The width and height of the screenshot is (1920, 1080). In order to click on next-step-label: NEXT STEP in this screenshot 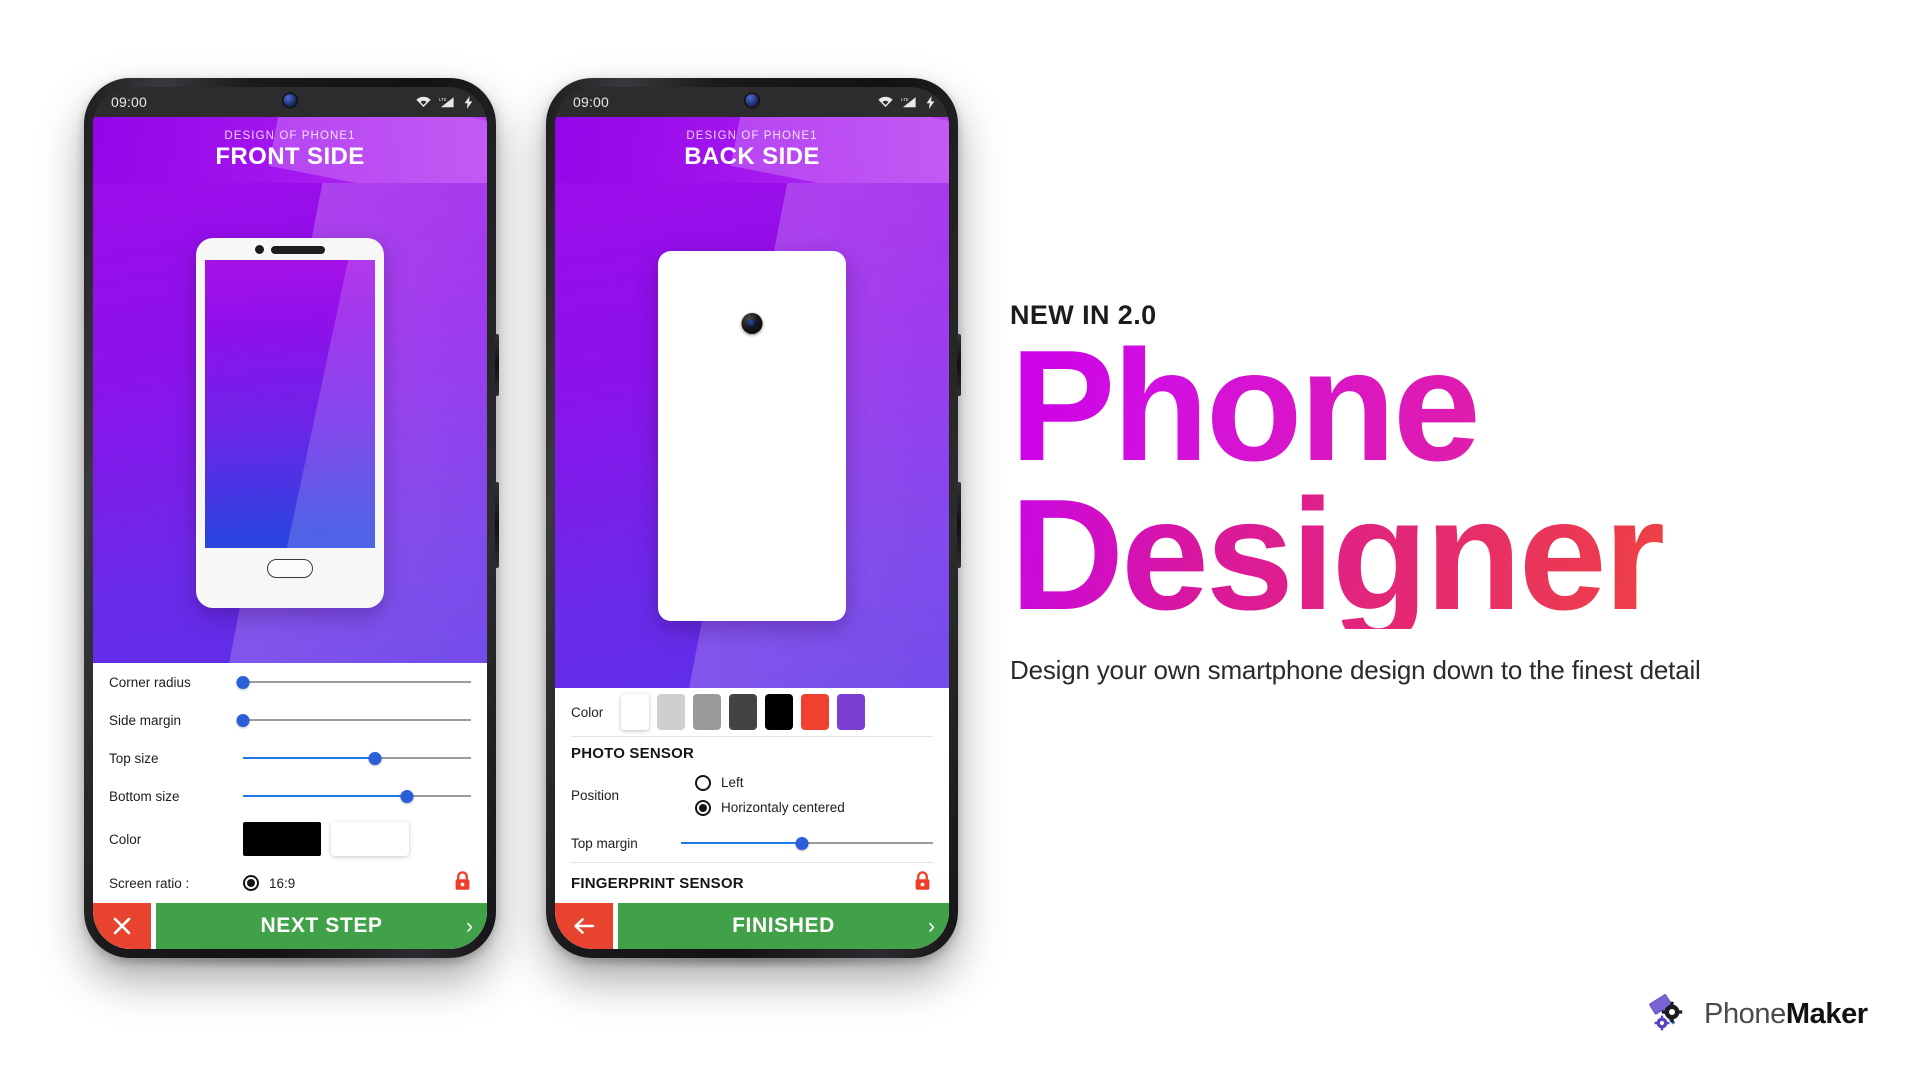, I will do `click(321, 925)`.